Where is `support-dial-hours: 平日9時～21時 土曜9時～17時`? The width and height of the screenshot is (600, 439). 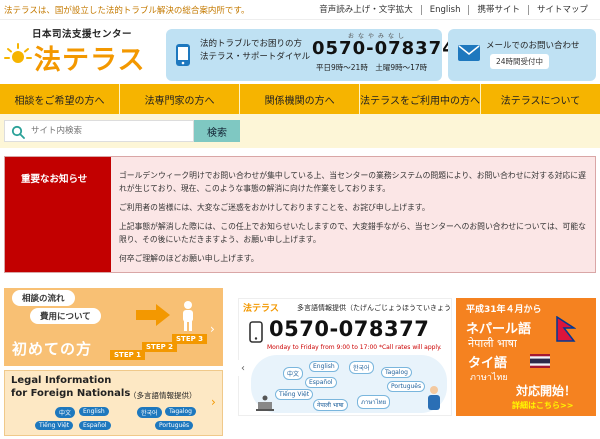 support-dial-hours: 平日9時～21時 土曜9時～17時 is located at coordinates (372, 67).